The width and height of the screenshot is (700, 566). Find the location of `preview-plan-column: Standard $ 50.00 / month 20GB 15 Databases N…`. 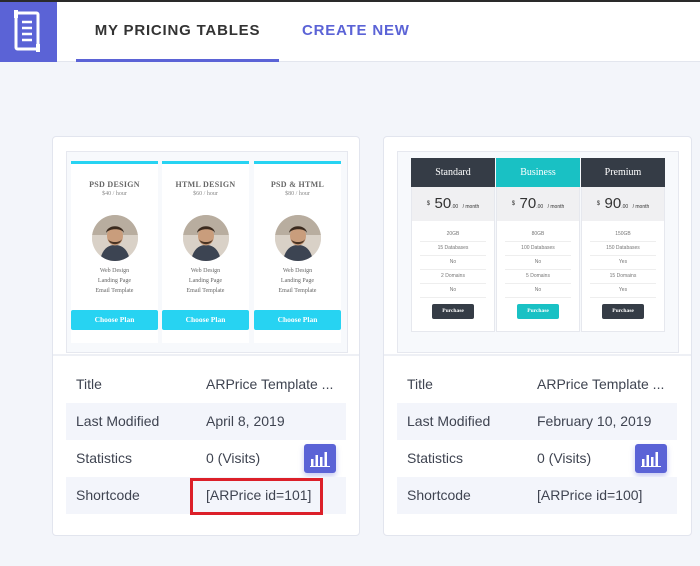

preview-plan-column: Standard $ 50.00 / month 20GB 15 Databases N… is located at coordinates (453, 245).